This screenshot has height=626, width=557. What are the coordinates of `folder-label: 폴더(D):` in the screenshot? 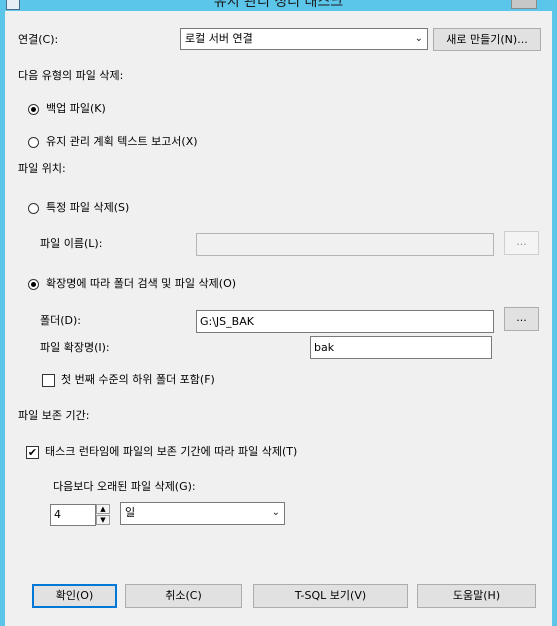 It's located at (60, 320).